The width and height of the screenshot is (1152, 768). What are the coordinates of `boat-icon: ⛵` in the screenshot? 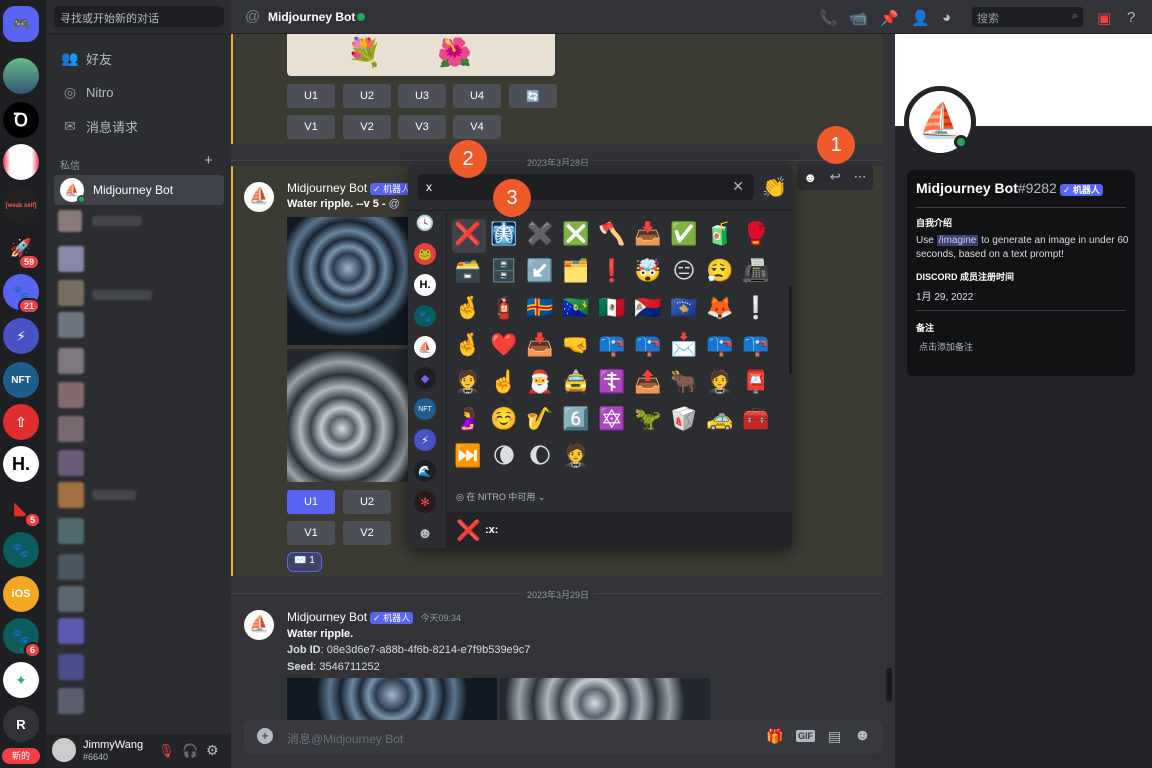 It's located at (425, 347).